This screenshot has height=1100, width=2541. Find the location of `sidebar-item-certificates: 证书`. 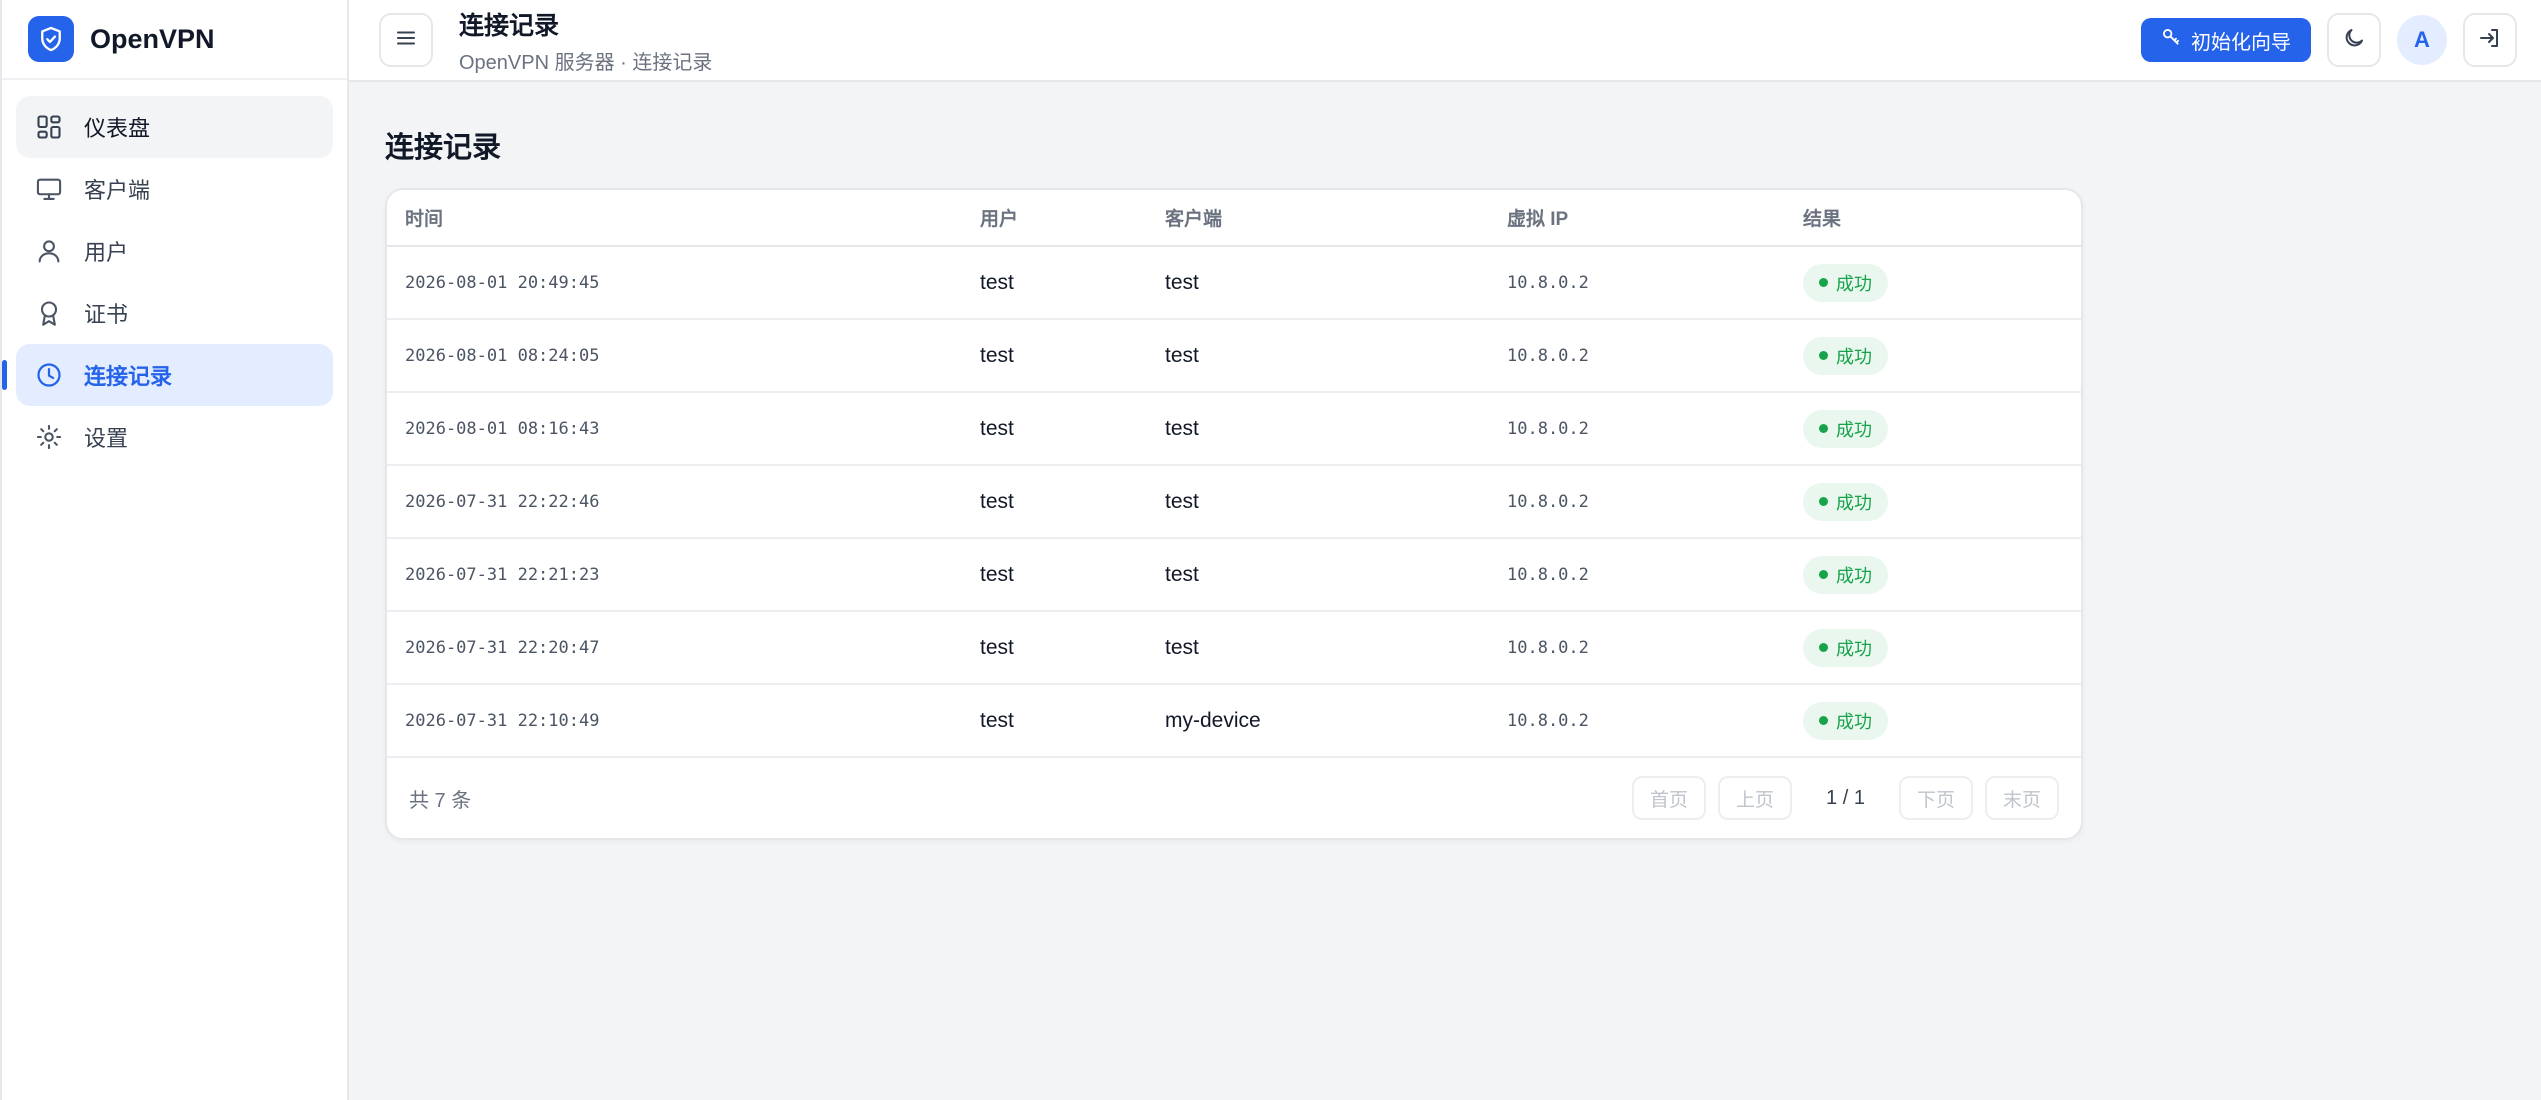

sidebar-item-certificates: 证书 is located at coordinates (174, 313).